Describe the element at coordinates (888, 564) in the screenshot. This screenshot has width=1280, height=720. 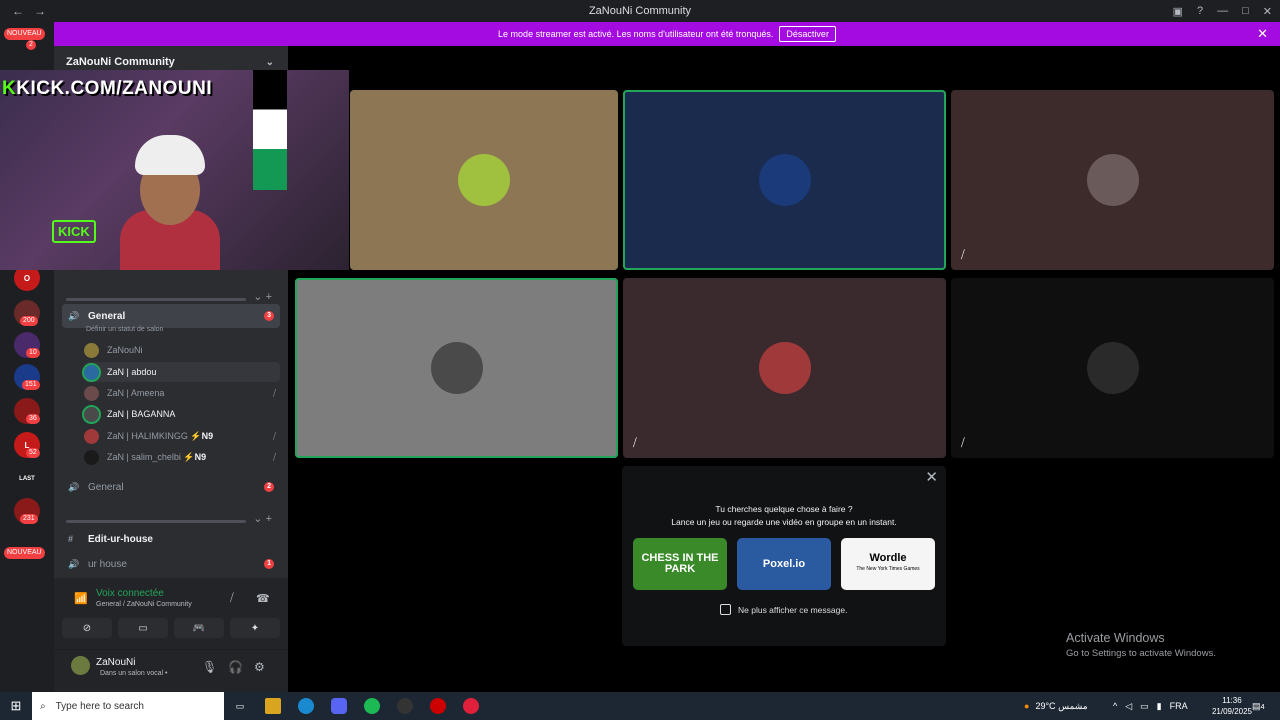
I see `game-wordle: Wordle The New York Times Games` at that location.